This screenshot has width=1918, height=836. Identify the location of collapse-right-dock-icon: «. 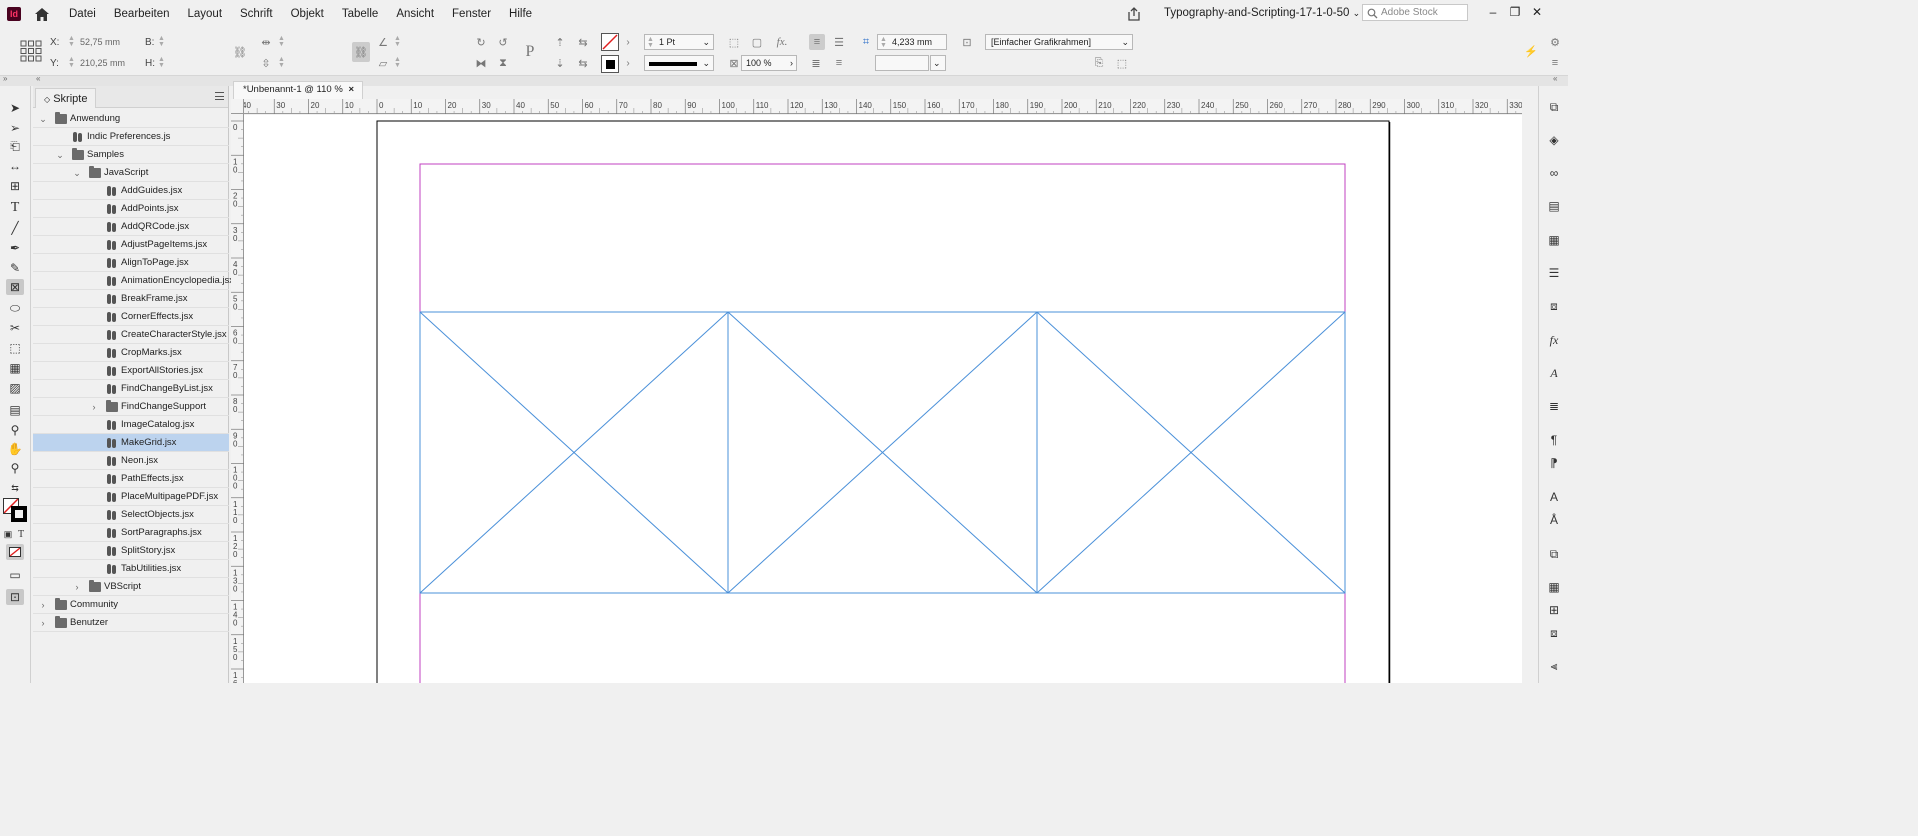
(1555, 78).